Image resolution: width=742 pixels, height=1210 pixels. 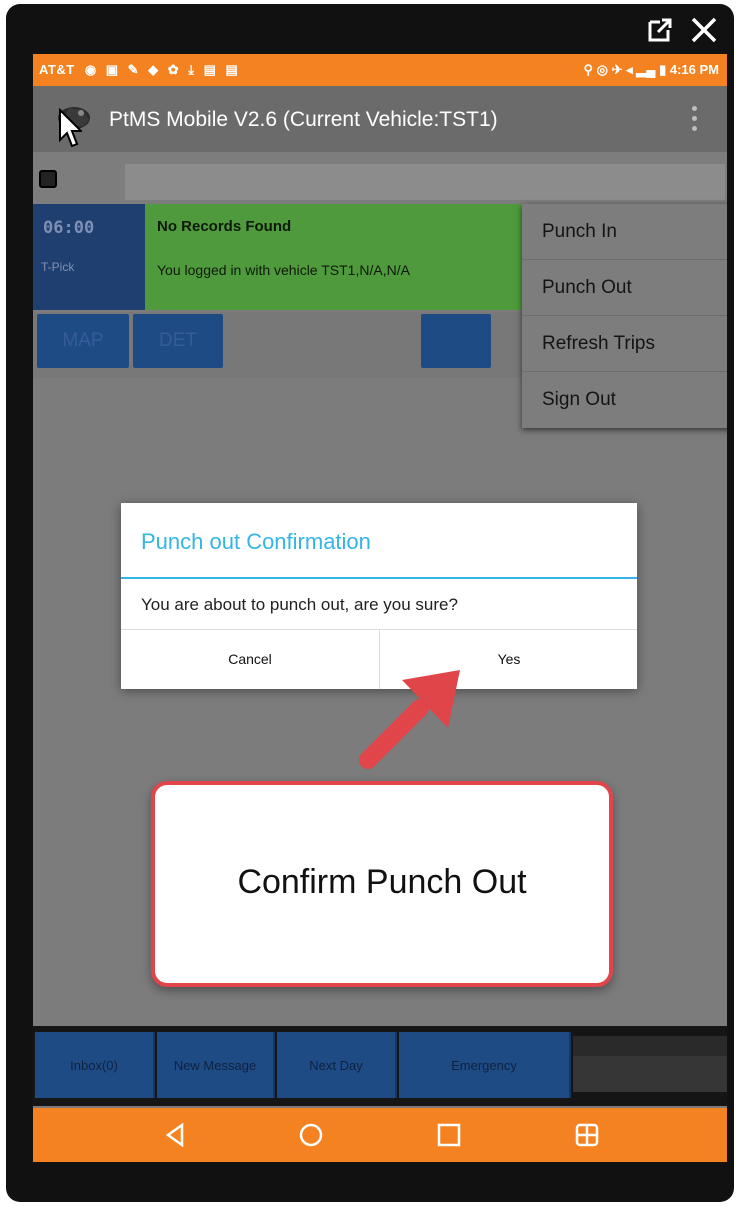 I want to click on external-link-icon, so click(x=660, y=30).